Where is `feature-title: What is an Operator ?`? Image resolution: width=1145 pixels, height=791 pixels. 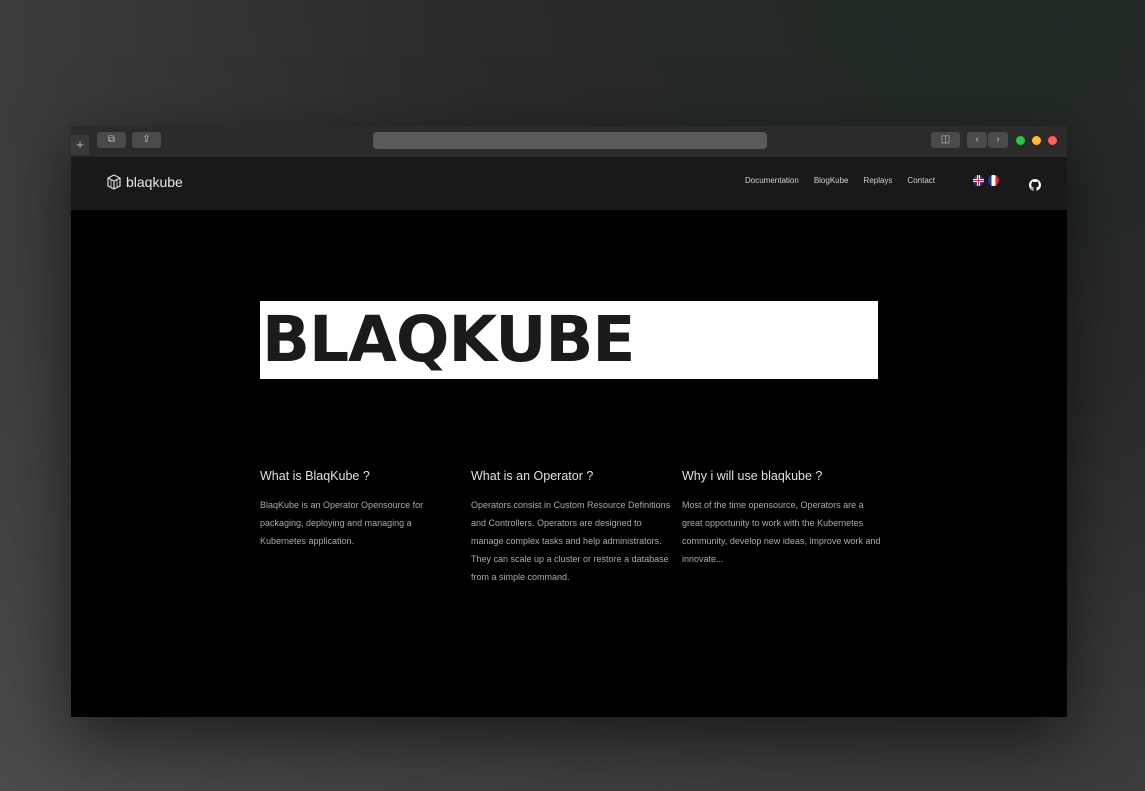 feature-title: What is an Operator ? is located at coordinates (532, 476).